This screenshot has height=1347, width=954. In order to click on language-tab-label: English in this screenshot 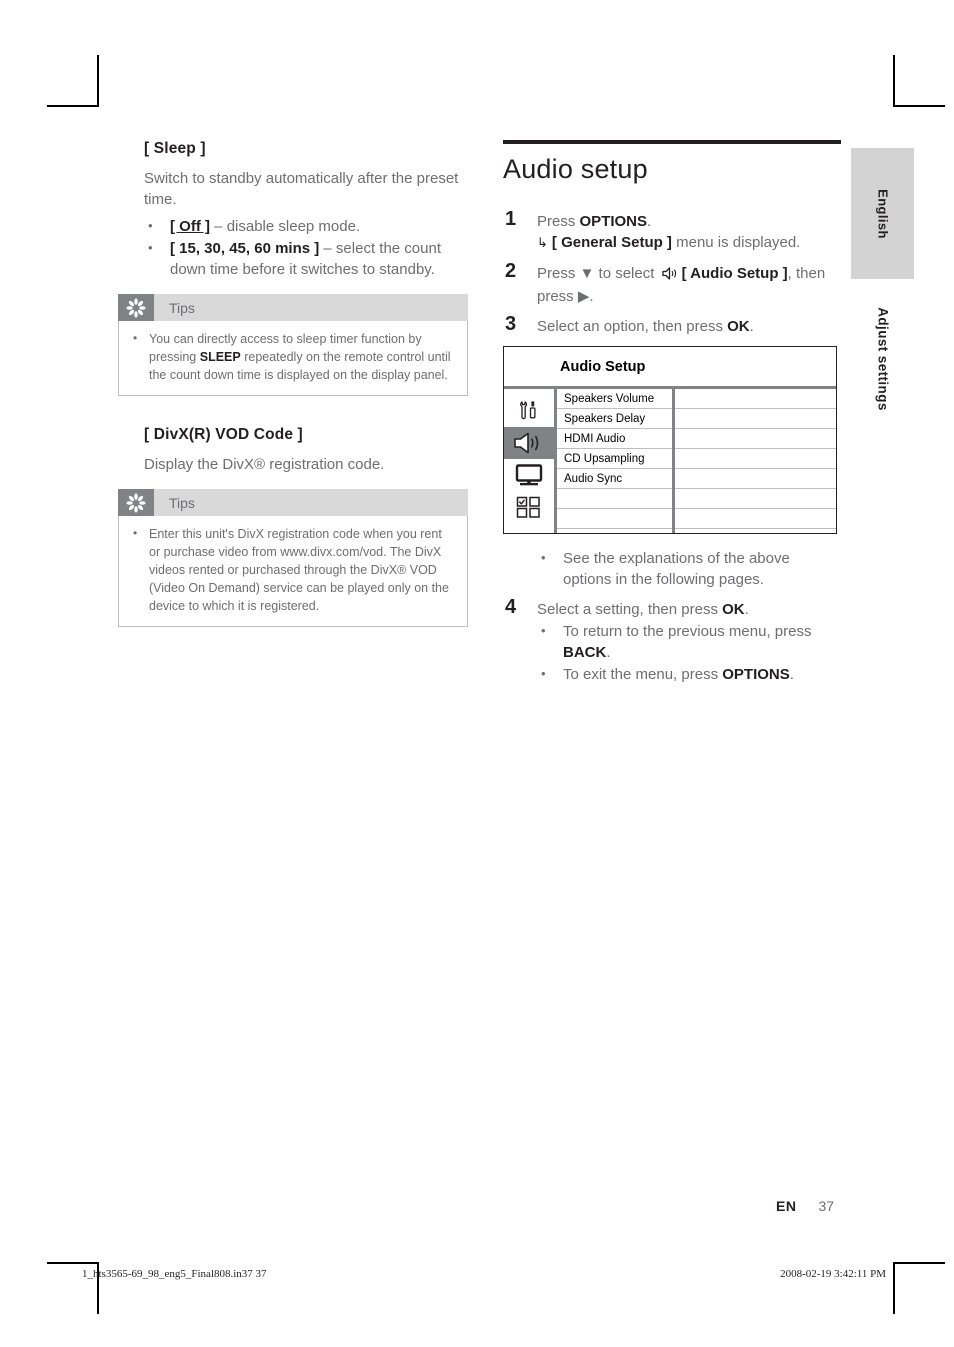, I will do `click(882, 213)`.